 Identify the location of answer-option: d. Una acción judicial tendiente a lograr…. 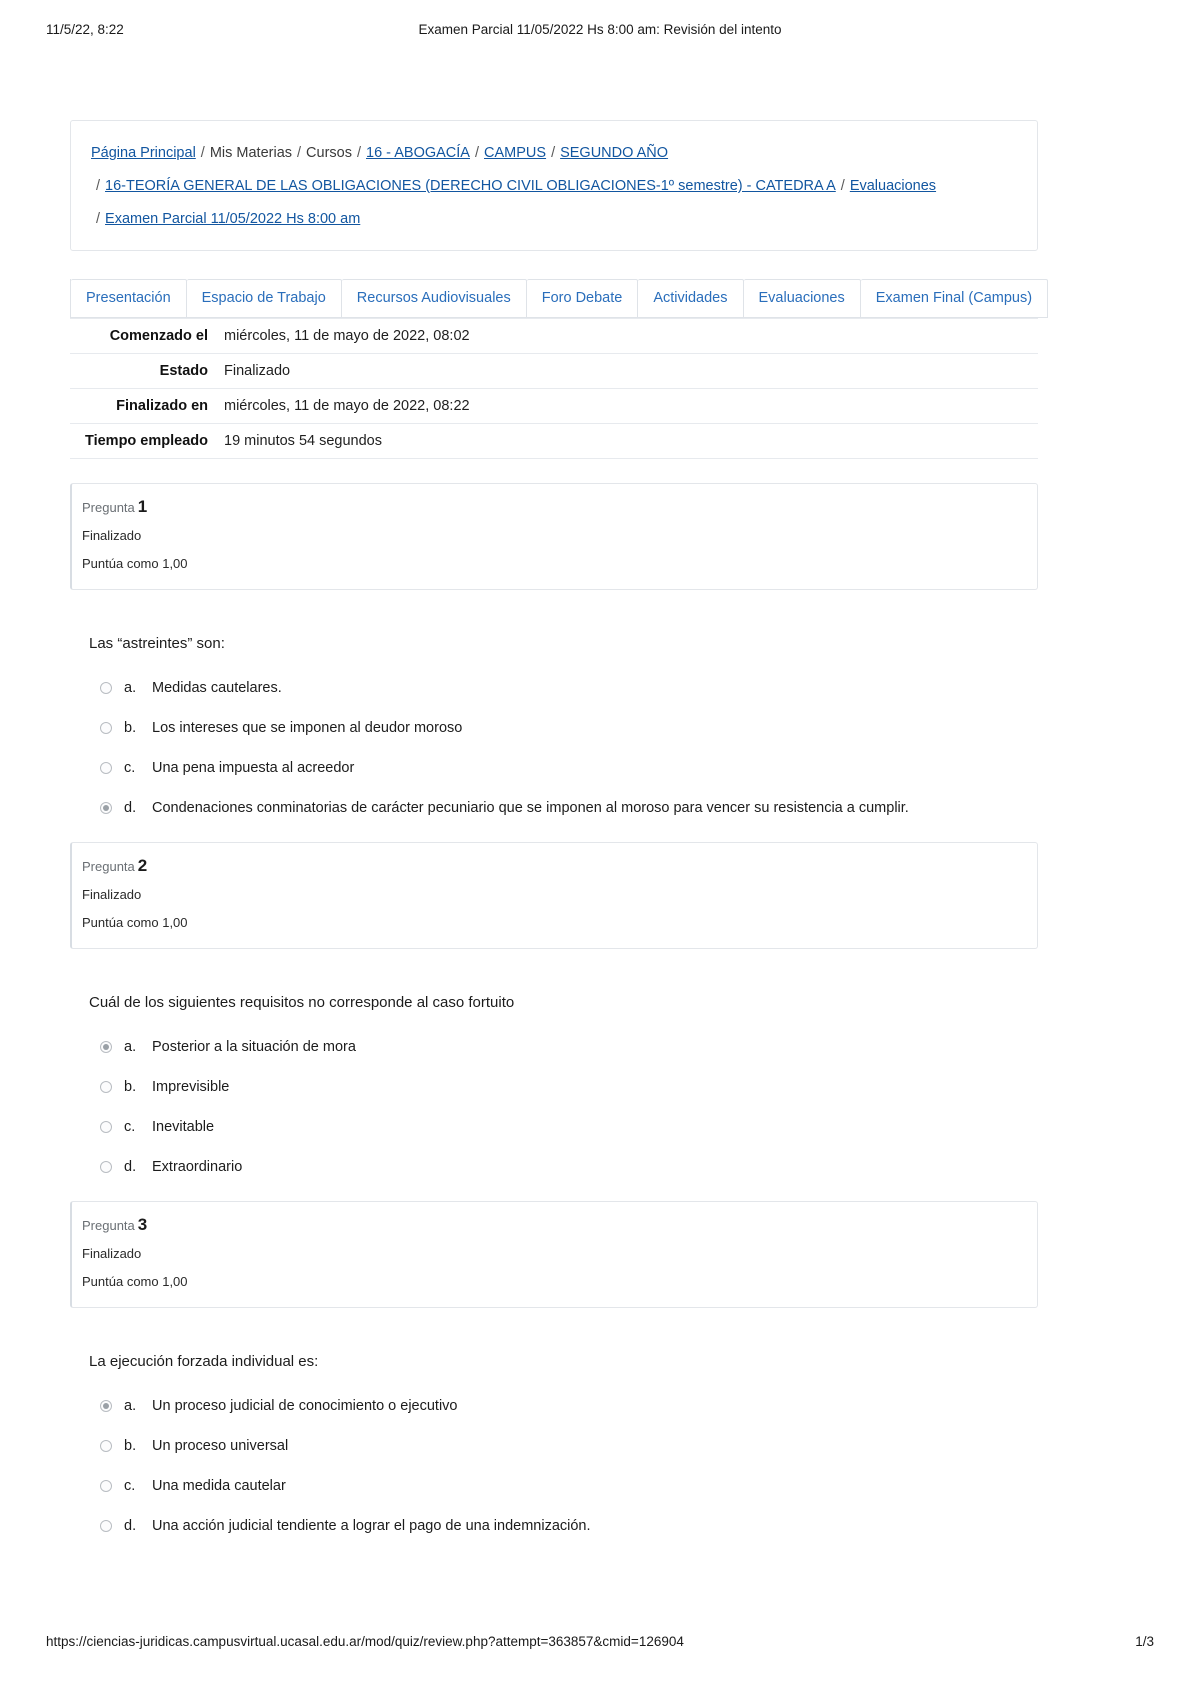
(569, 1526).